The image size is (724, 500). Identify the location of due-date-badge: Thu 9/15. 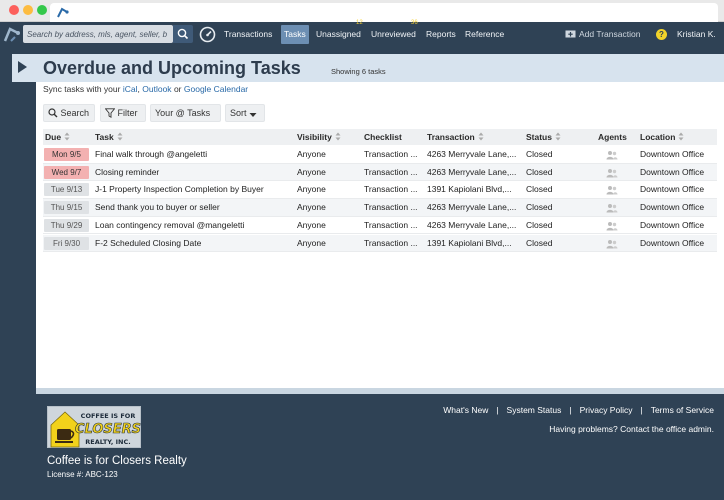
(66, 208).